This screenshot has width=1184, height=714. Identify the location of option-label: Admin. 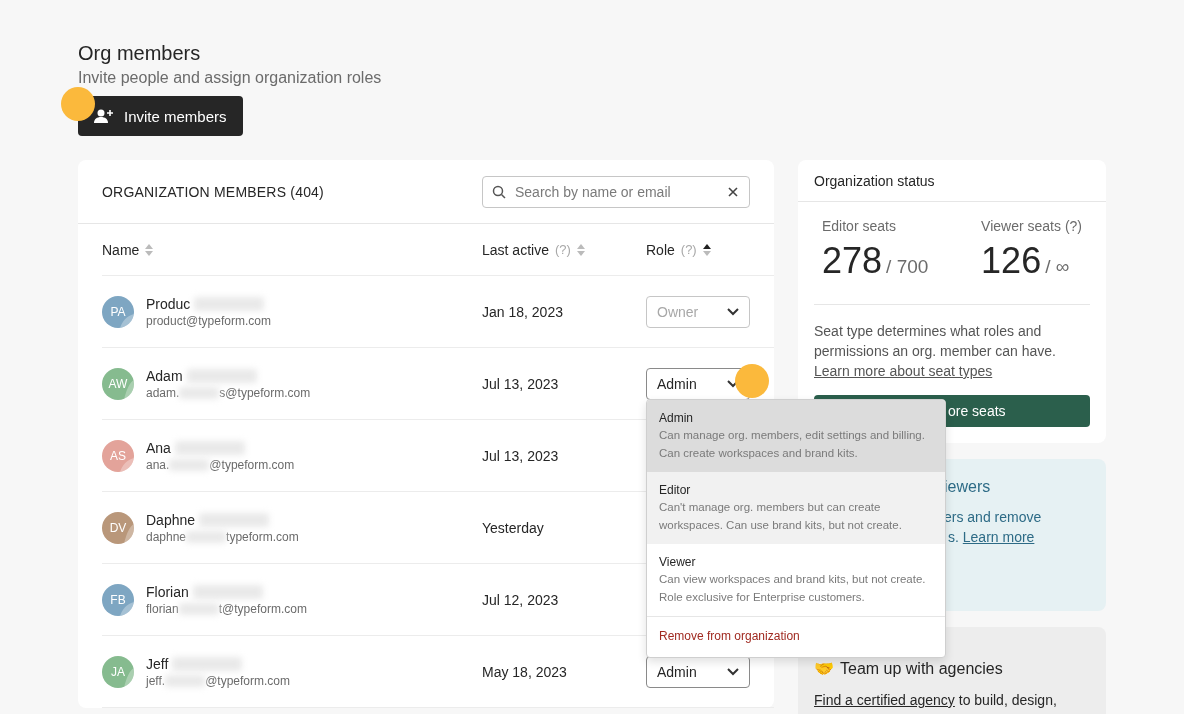
(676, 417).